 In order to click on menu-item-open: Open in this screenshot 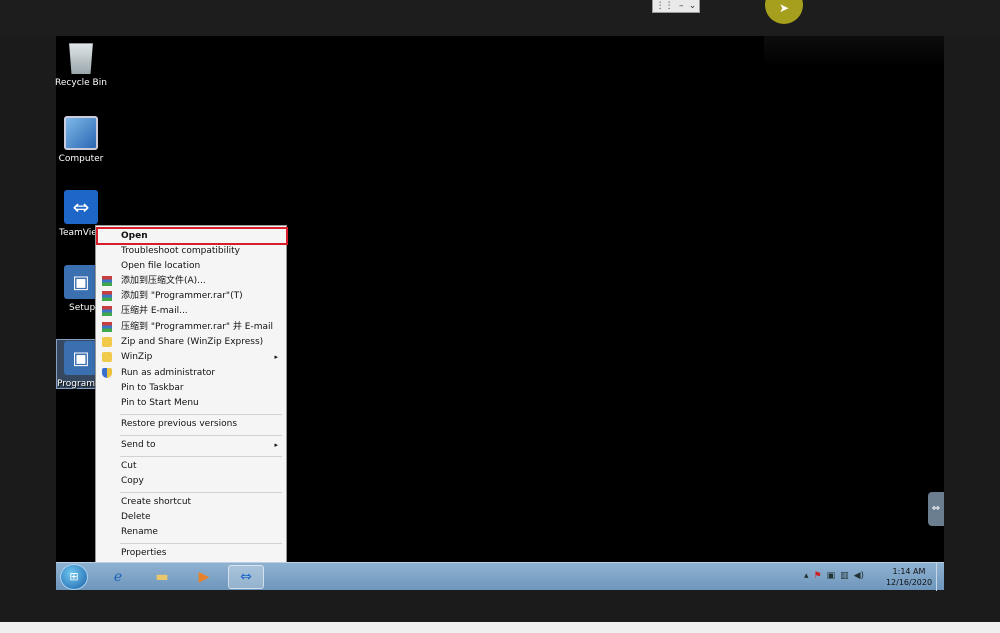, I will do `click(192, 236)`.